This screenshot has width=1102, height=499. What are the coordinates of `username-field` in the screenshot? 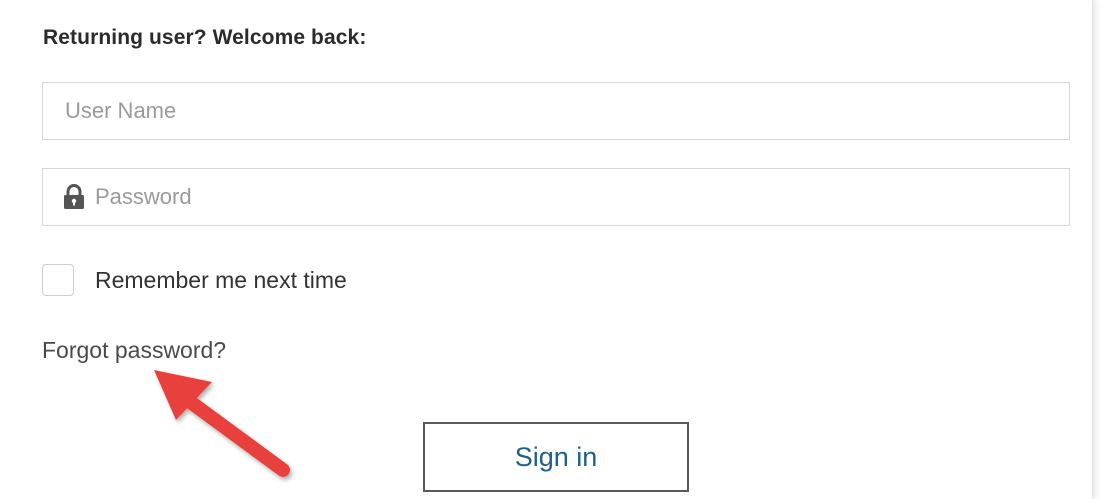 It's located at (556, 111).